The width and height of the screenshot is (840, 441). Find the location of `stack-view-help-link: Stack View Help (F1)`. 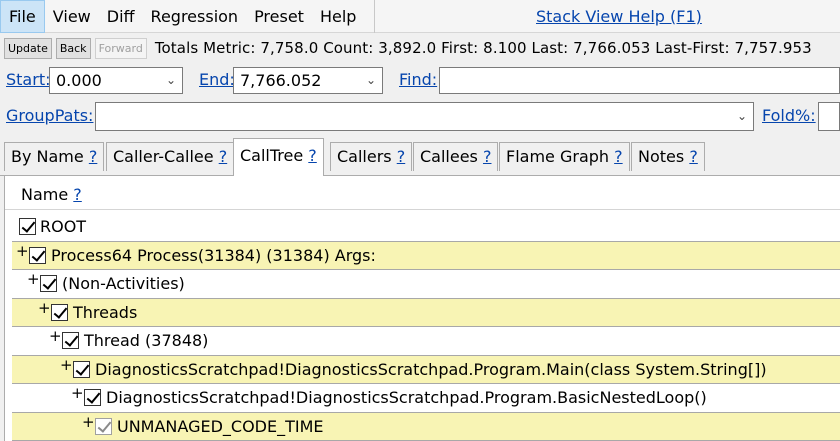

stack-view-help-link: Stack View Help (F1) is located at coordinates (619, 16).